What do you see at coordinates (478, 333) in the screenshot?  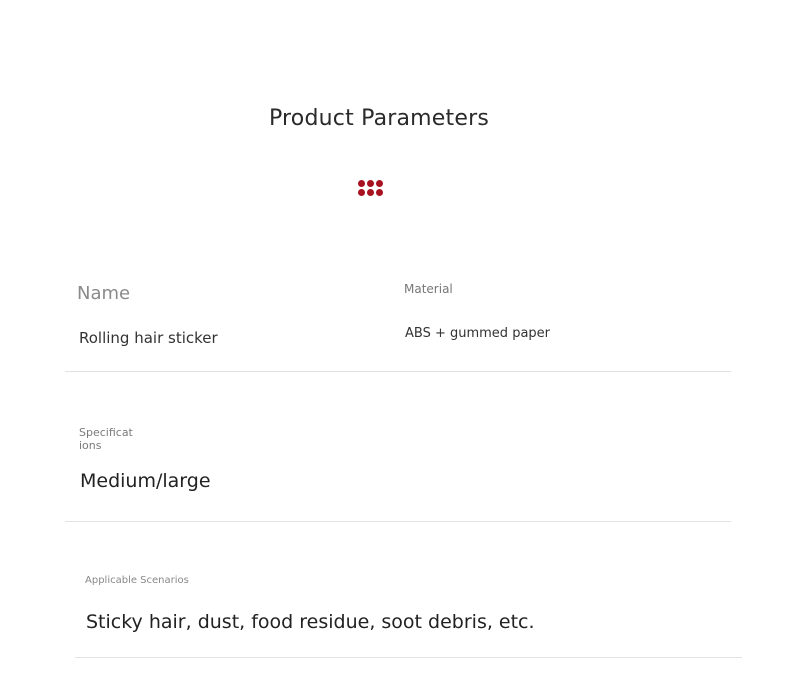 I see `material-value: ABS + gummed paper` at bounding box center [478, 333].